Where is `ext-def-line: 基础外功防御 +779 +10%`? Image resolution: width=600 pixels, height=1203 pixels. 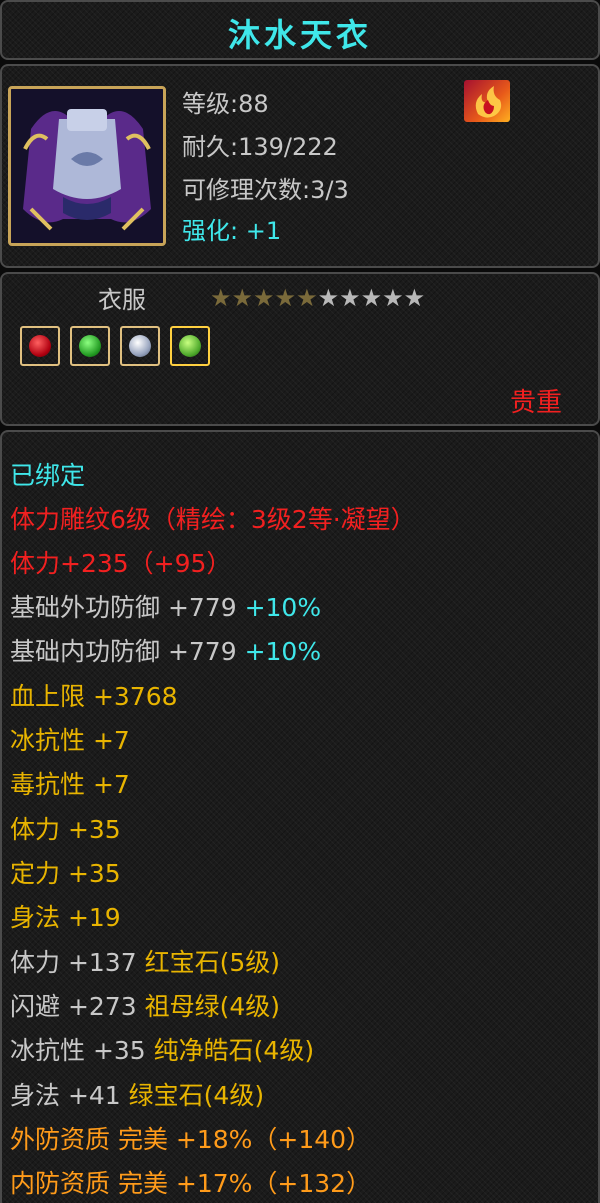 ext-def-line: 基础外功防御 +779 +10% is located at coordinates (165, 606).